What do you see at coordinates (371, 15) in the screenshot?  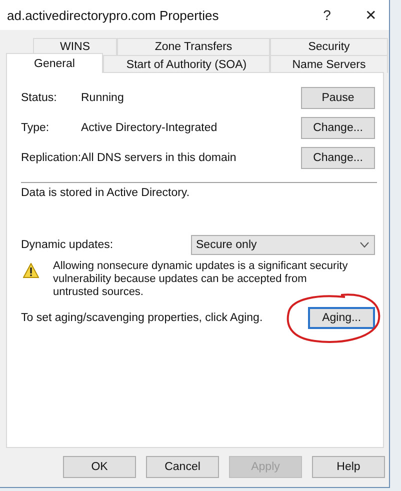 I see `close-button: ✕` at bounding box center [371, 15].